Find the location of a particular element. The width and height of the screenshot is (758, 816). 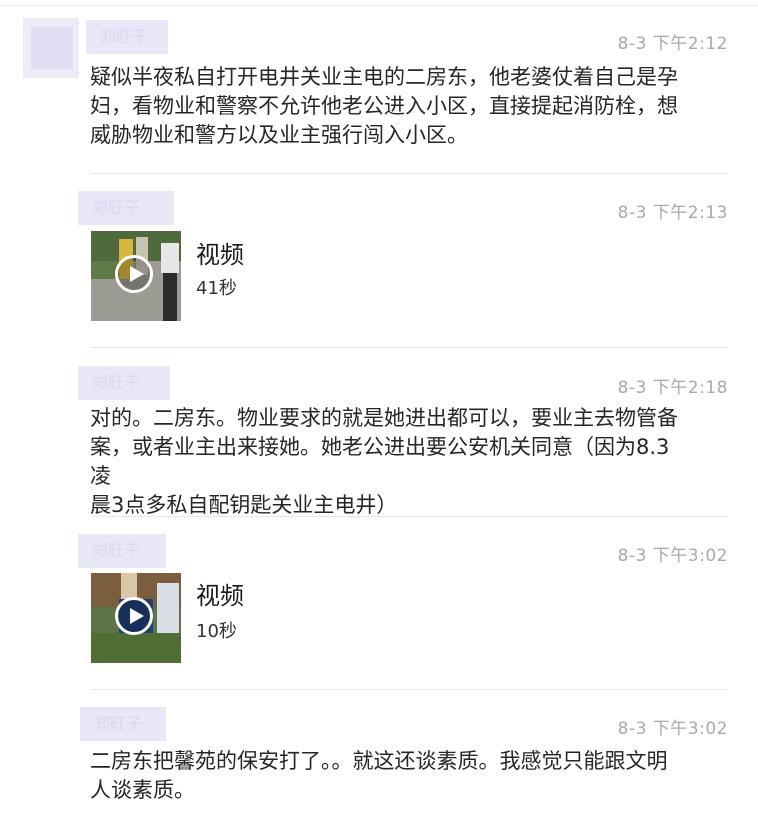

message-time: 8-3 下午2:13 is located at coordinates (672, 213).